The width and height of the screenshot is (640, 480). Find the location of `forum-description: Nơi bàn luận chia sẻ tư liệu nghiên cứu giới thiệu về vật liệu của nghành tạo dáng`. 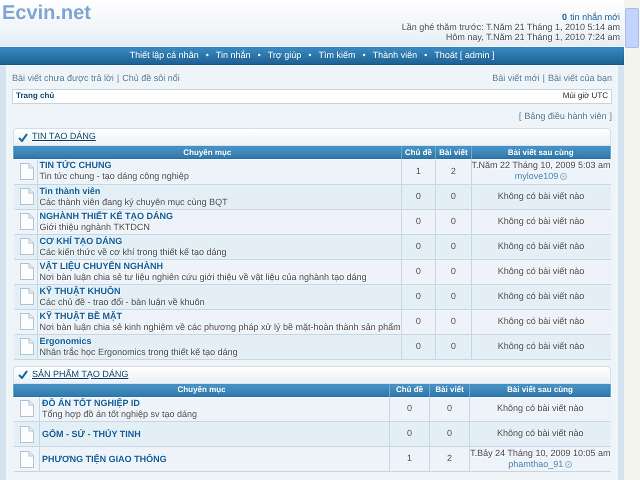

forum-description: Nơi bàn luận chia sẻ tư liệu nghiên cứu giới thiệu về vật liệu của nghành tạo dáng is located at coordinates (204, 277).